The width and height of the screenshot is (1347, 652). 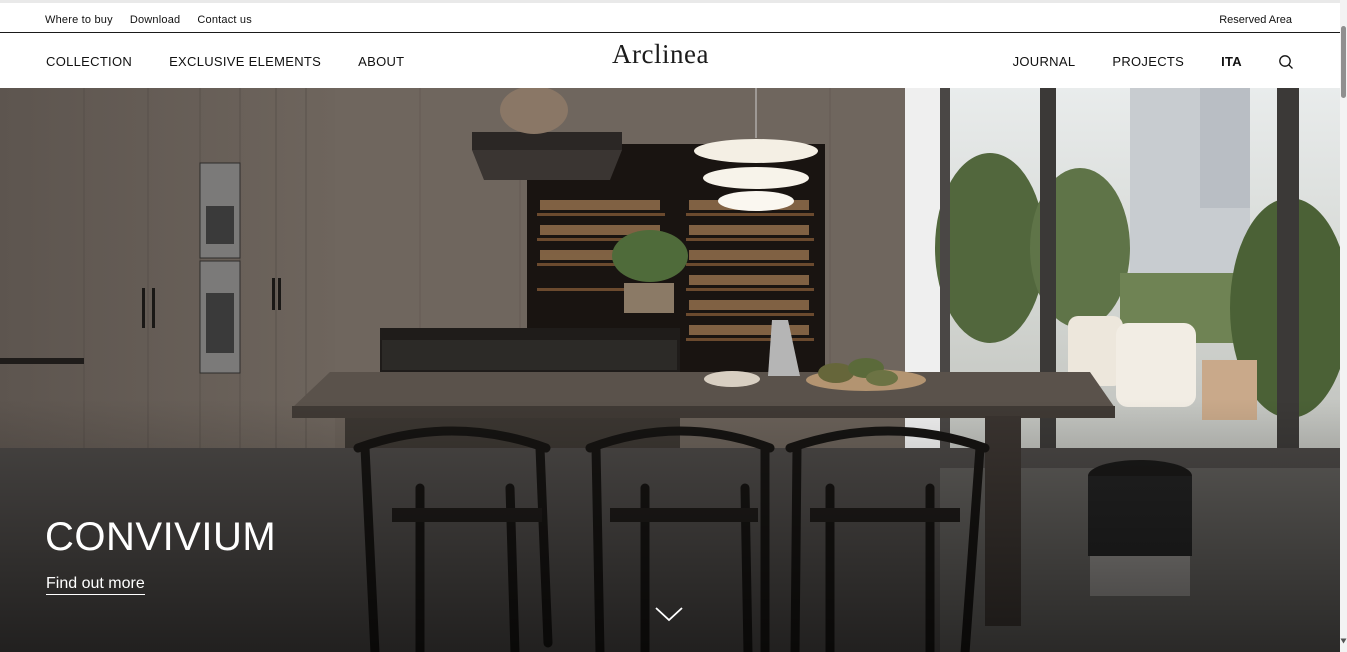 I want to click on download-link: Download, so click(x=155, y=20).